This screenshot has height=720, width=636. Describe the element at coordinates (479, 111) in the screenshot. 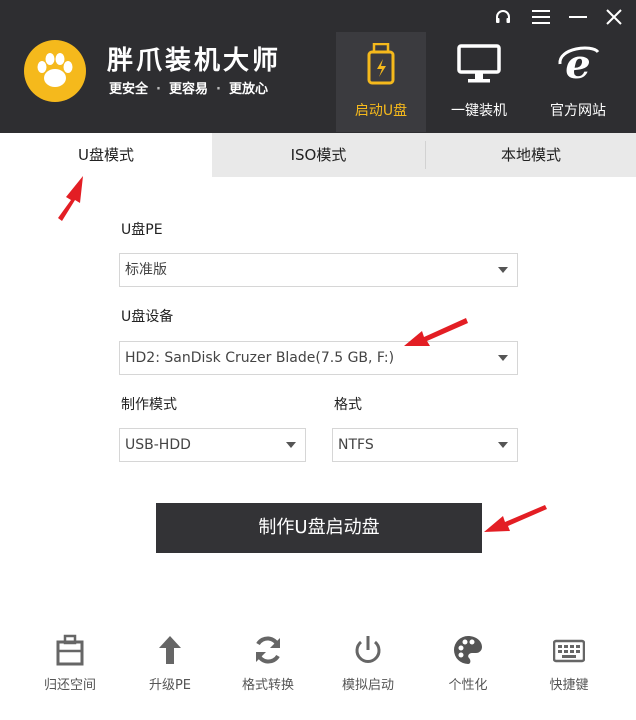

I see `nav-label: 一键装机` at that location.